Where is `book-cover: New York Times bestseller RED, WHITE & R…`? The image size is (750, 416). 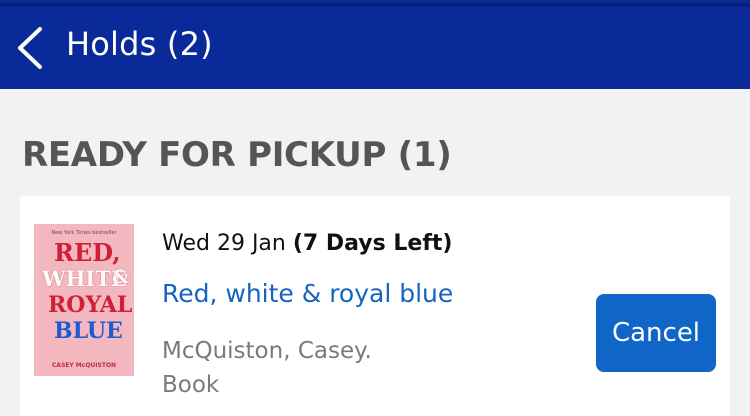 book-cover: New York Times bestseller RED, WHITE & R… is located at coordinates (84, 300).